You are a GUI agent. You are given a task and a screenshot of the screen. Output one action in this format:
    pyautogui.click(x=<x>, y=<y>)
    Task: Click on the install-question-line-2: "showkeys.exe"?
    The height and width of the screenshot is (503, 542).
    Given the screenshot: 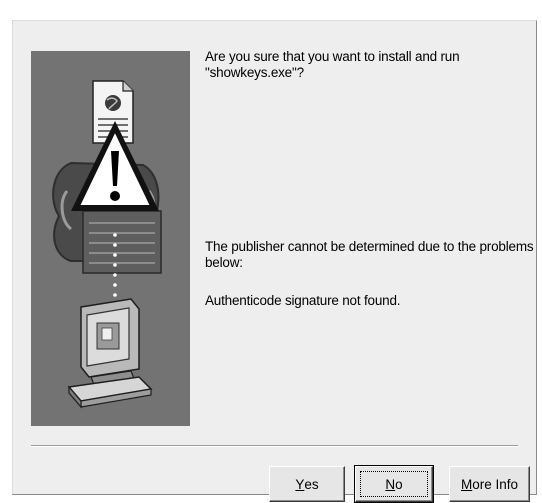 What is the action you would take?
    pyautogui.click(x=254, y=72)
    